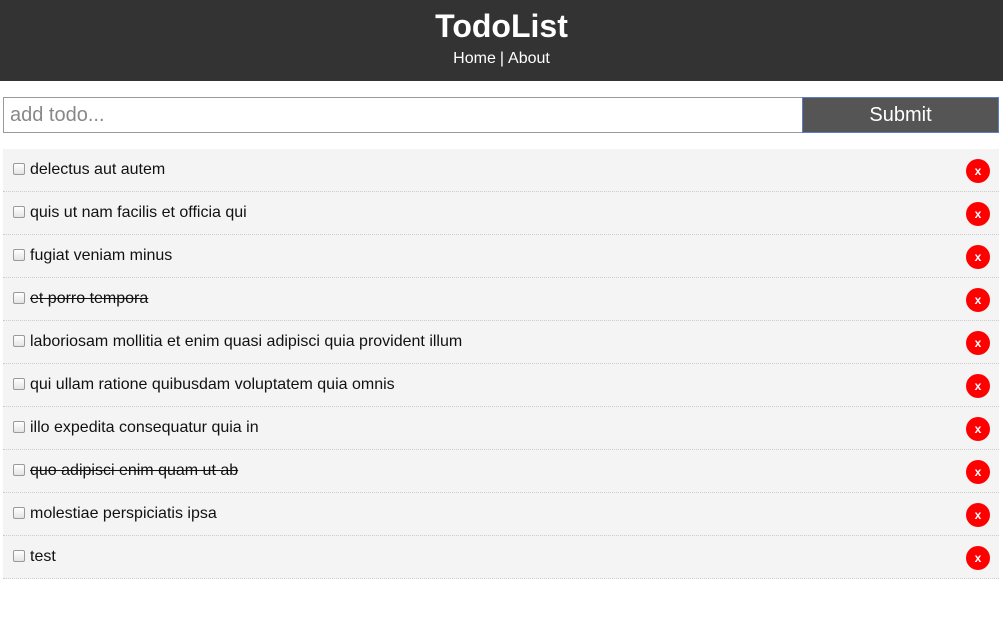  Describe the element at coordinates (501, 428) in the screenshot. I see `todo-item: illo expedita consequatur quia in x` at that location.